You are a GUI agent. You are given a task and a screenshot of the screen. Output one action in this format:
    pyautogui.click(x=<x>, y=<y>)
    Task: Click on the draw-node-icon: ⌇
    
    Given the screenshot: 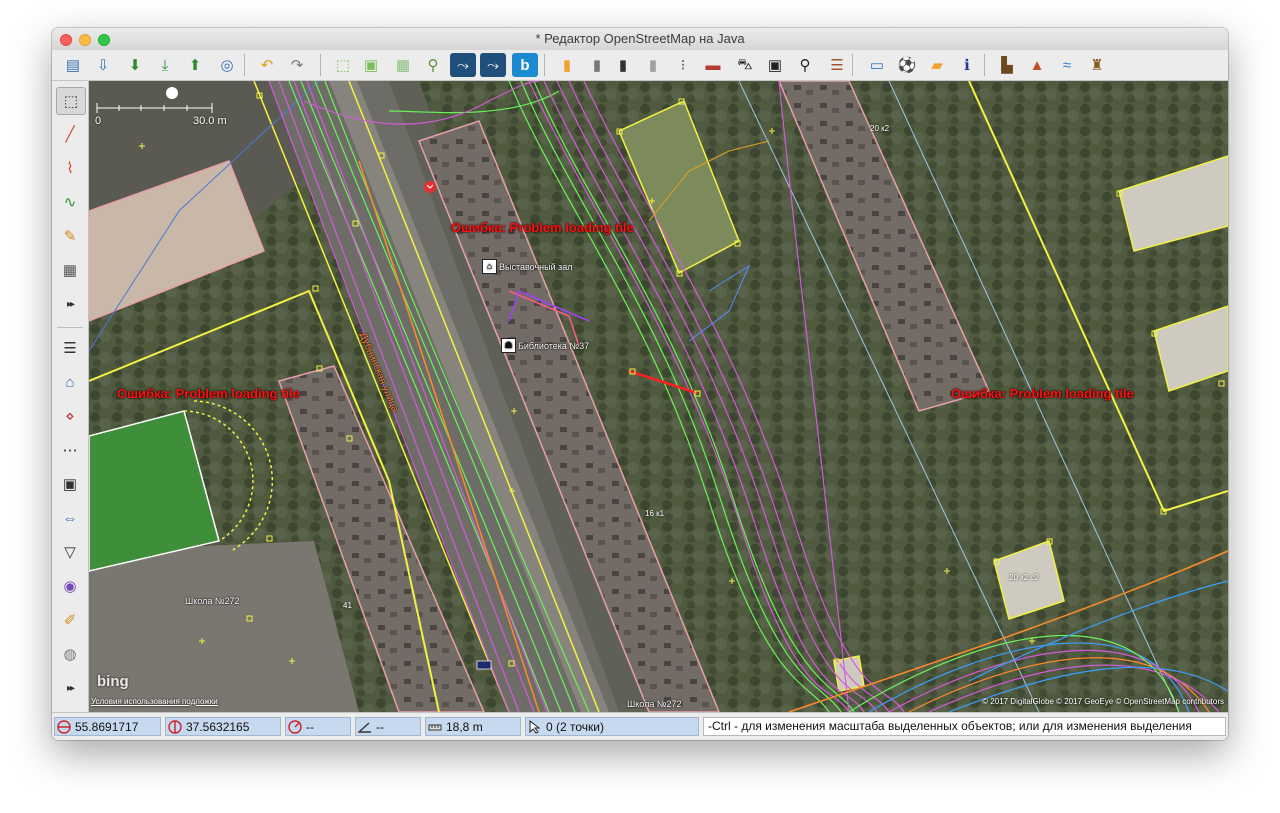 What is the action you would take?
    pyautogui.click(x=70, y=168)
    